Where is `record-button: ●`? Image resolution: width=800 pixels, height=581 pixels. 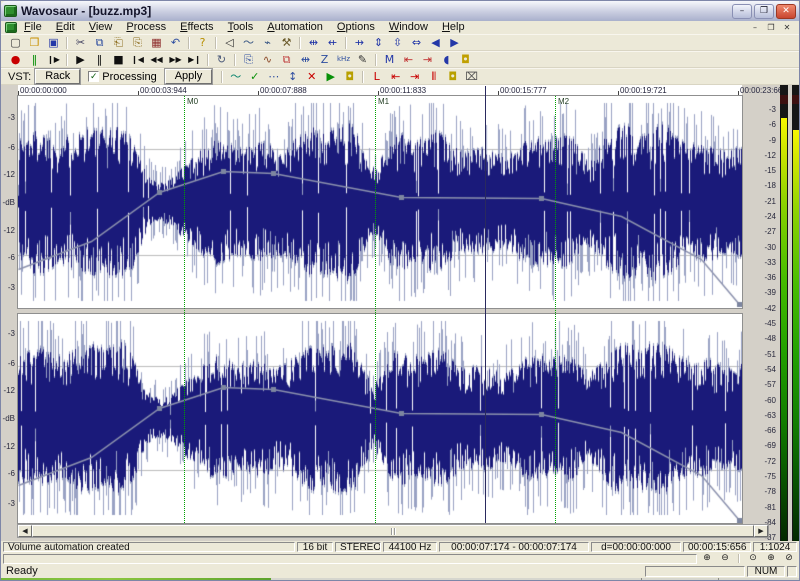
record-button: ● is located at coordinates (15, 60).